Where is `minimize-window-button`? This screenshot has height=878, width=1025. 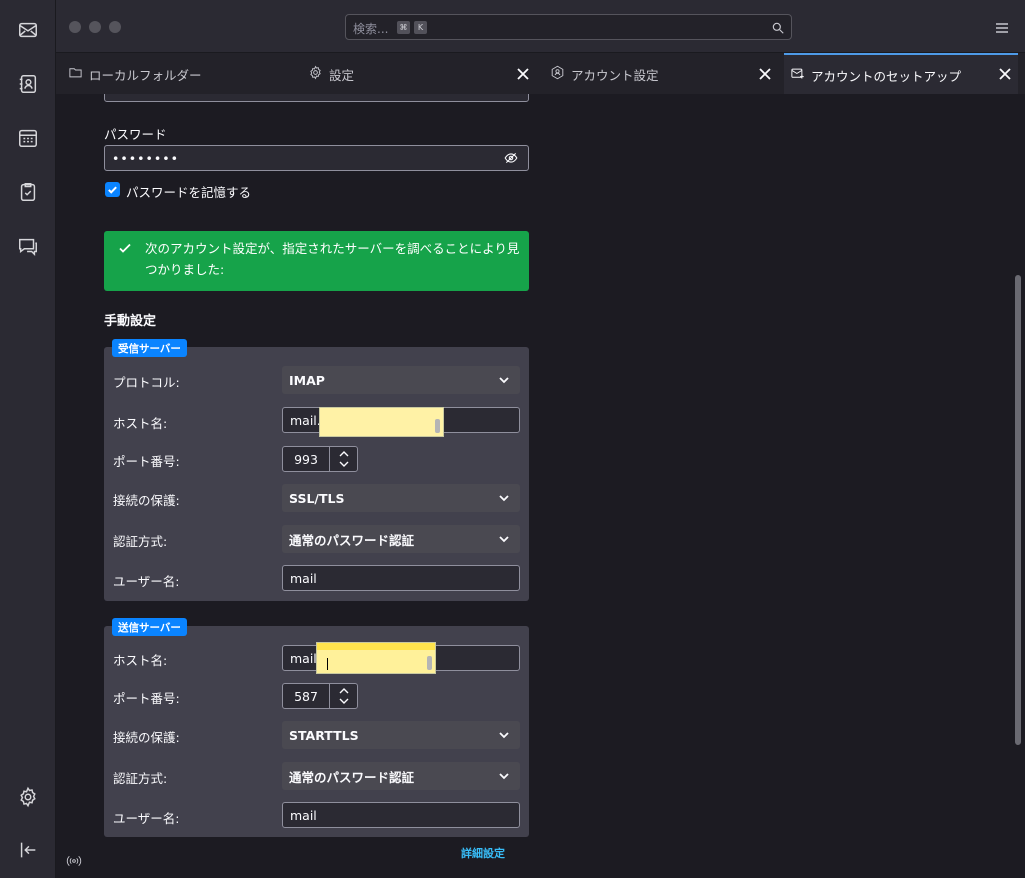
minimize-window-button is located at coordinates (95, 27).